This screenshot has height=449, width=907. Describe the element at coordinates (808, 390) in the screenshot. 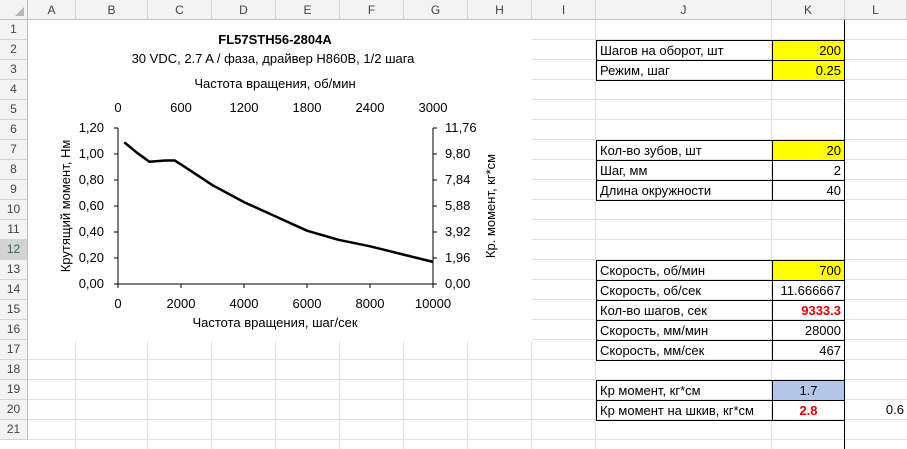

I see `param-value-row-19: 1.7` at that location.